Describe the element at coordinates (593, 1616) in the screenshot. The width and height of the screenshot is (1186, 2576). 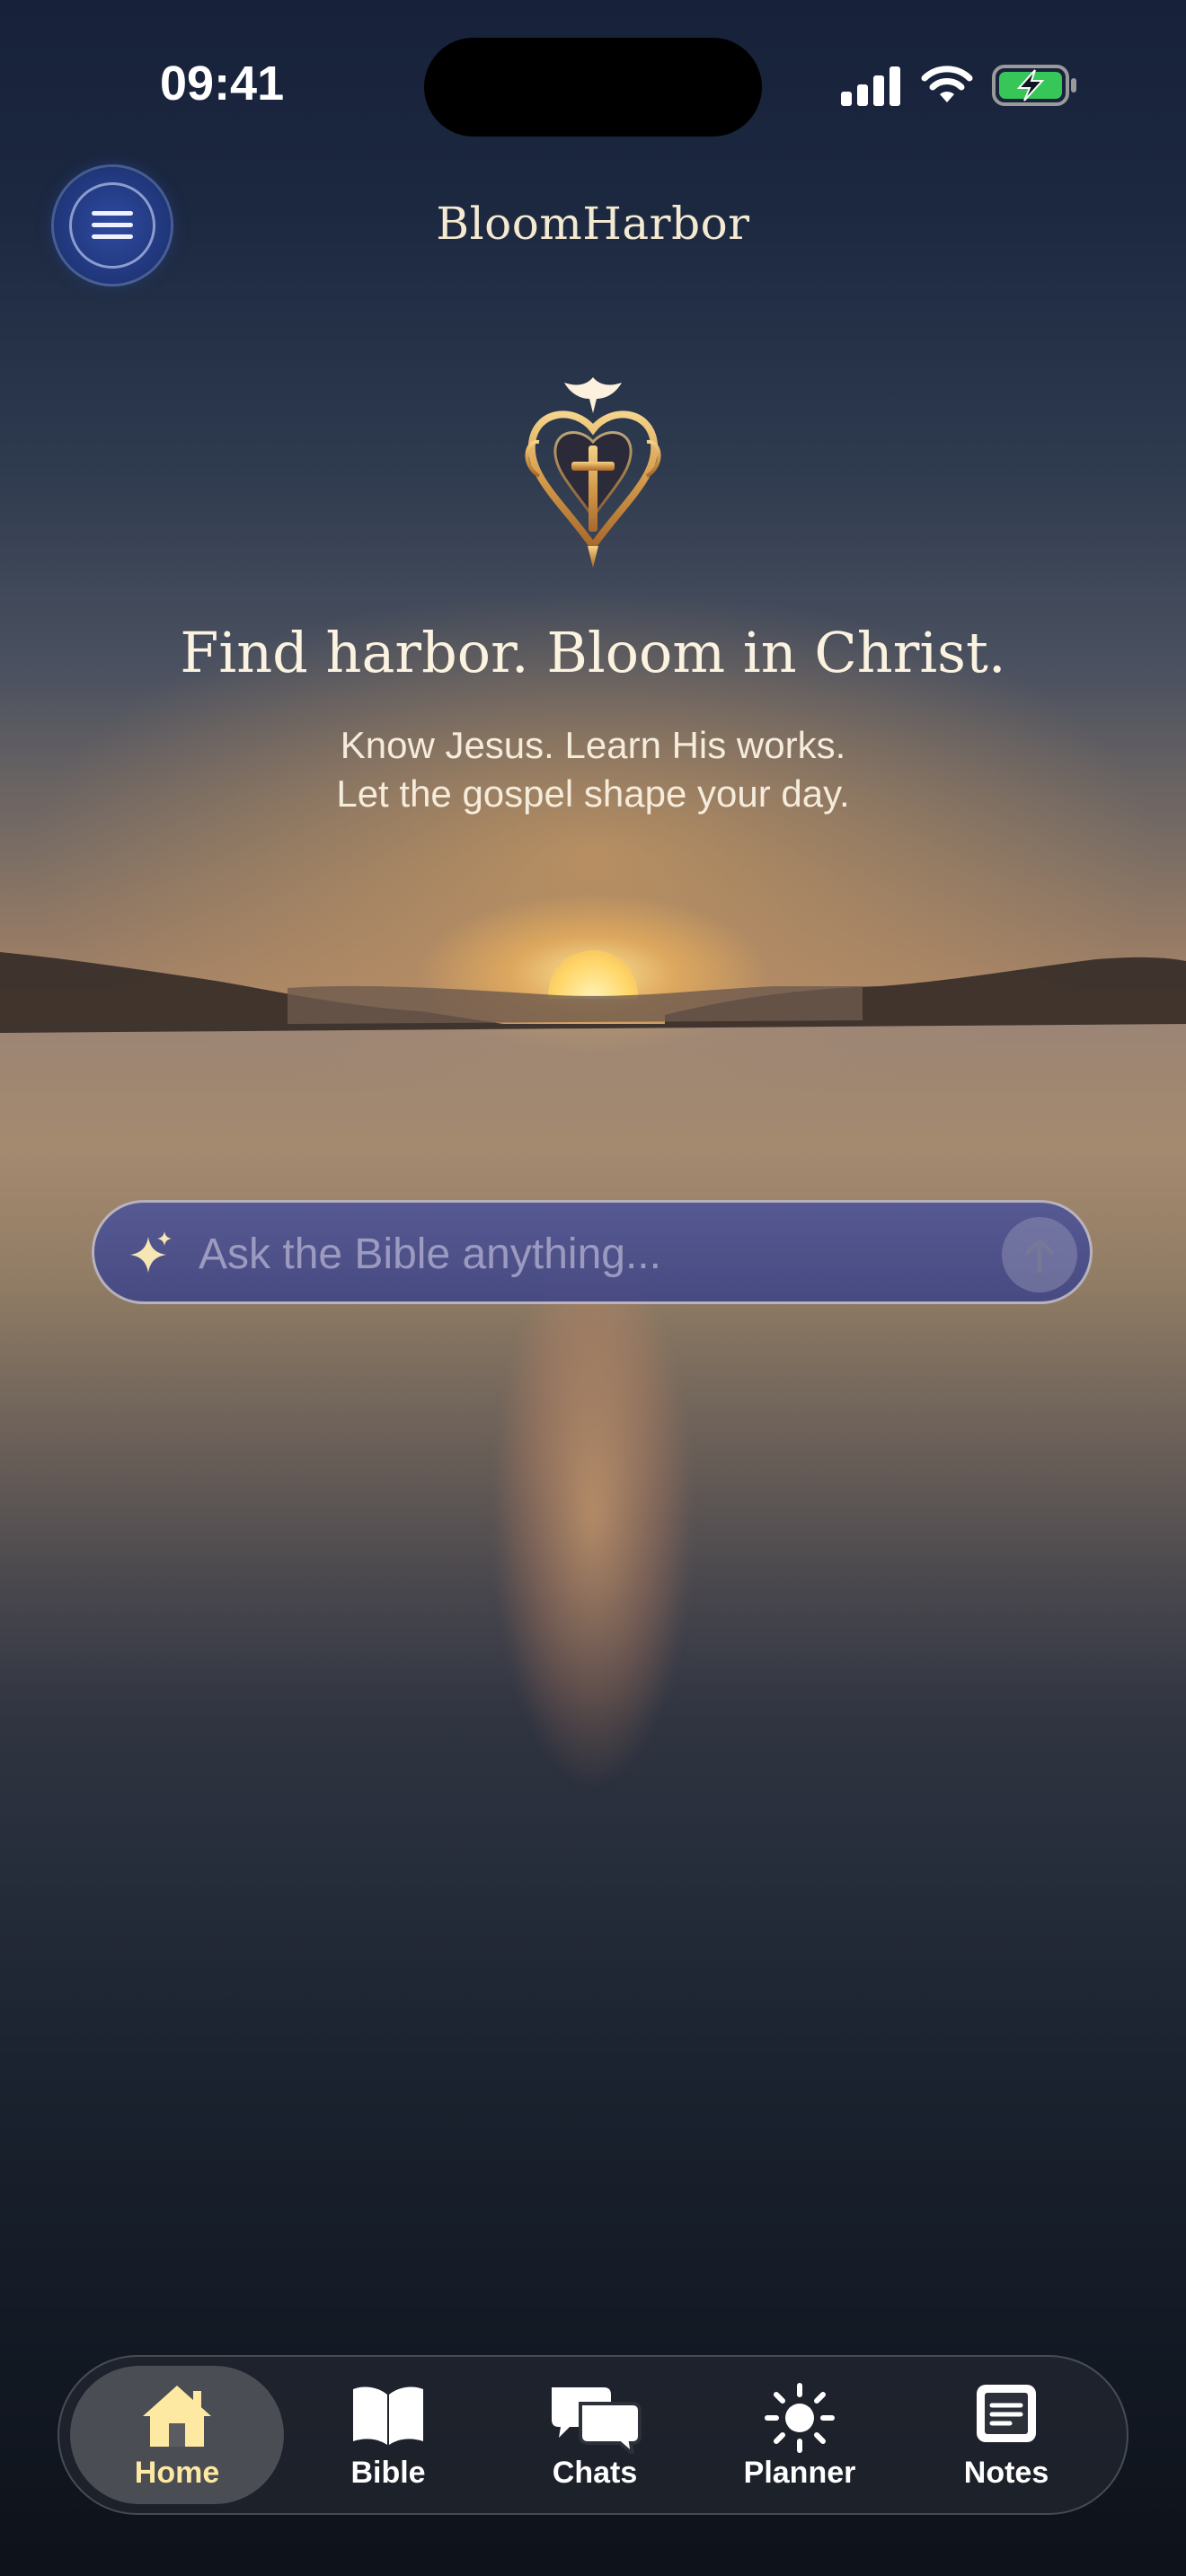
I see `sun-reflection` at that location.